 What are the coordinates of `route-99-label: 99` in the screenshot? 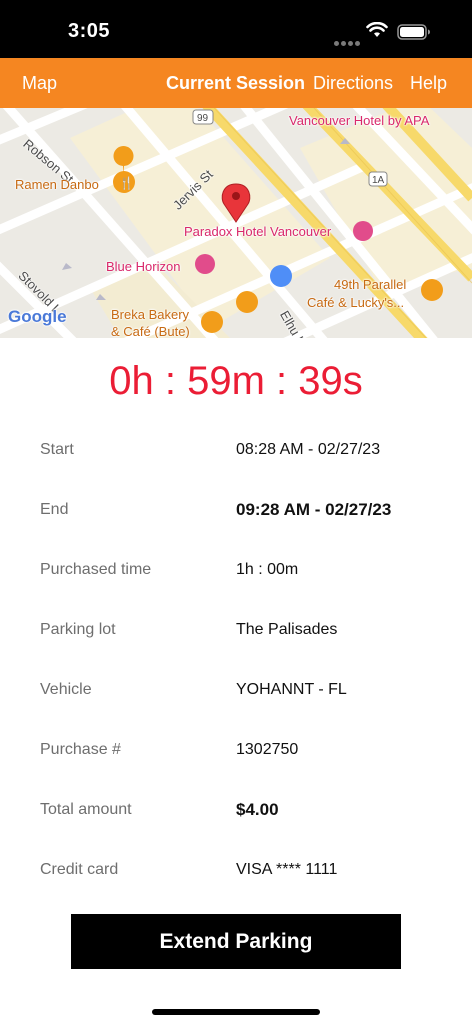 It's located at (203, 118).